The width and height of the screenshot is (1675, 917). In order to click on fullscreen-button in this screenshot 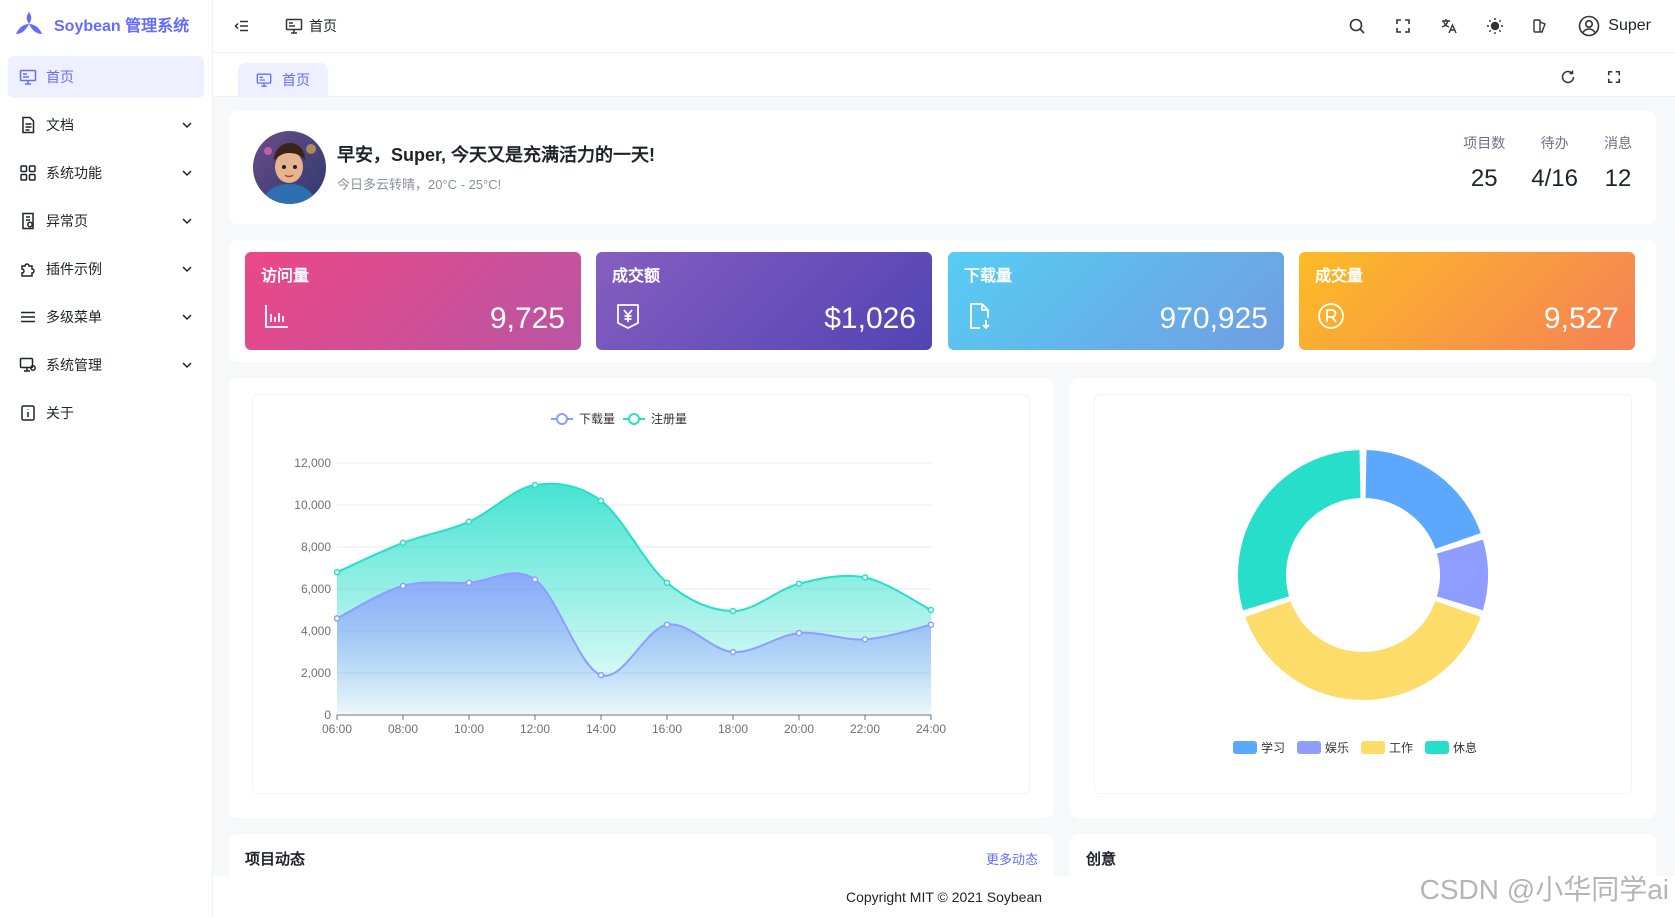, I will do `click(1403, 26)`.